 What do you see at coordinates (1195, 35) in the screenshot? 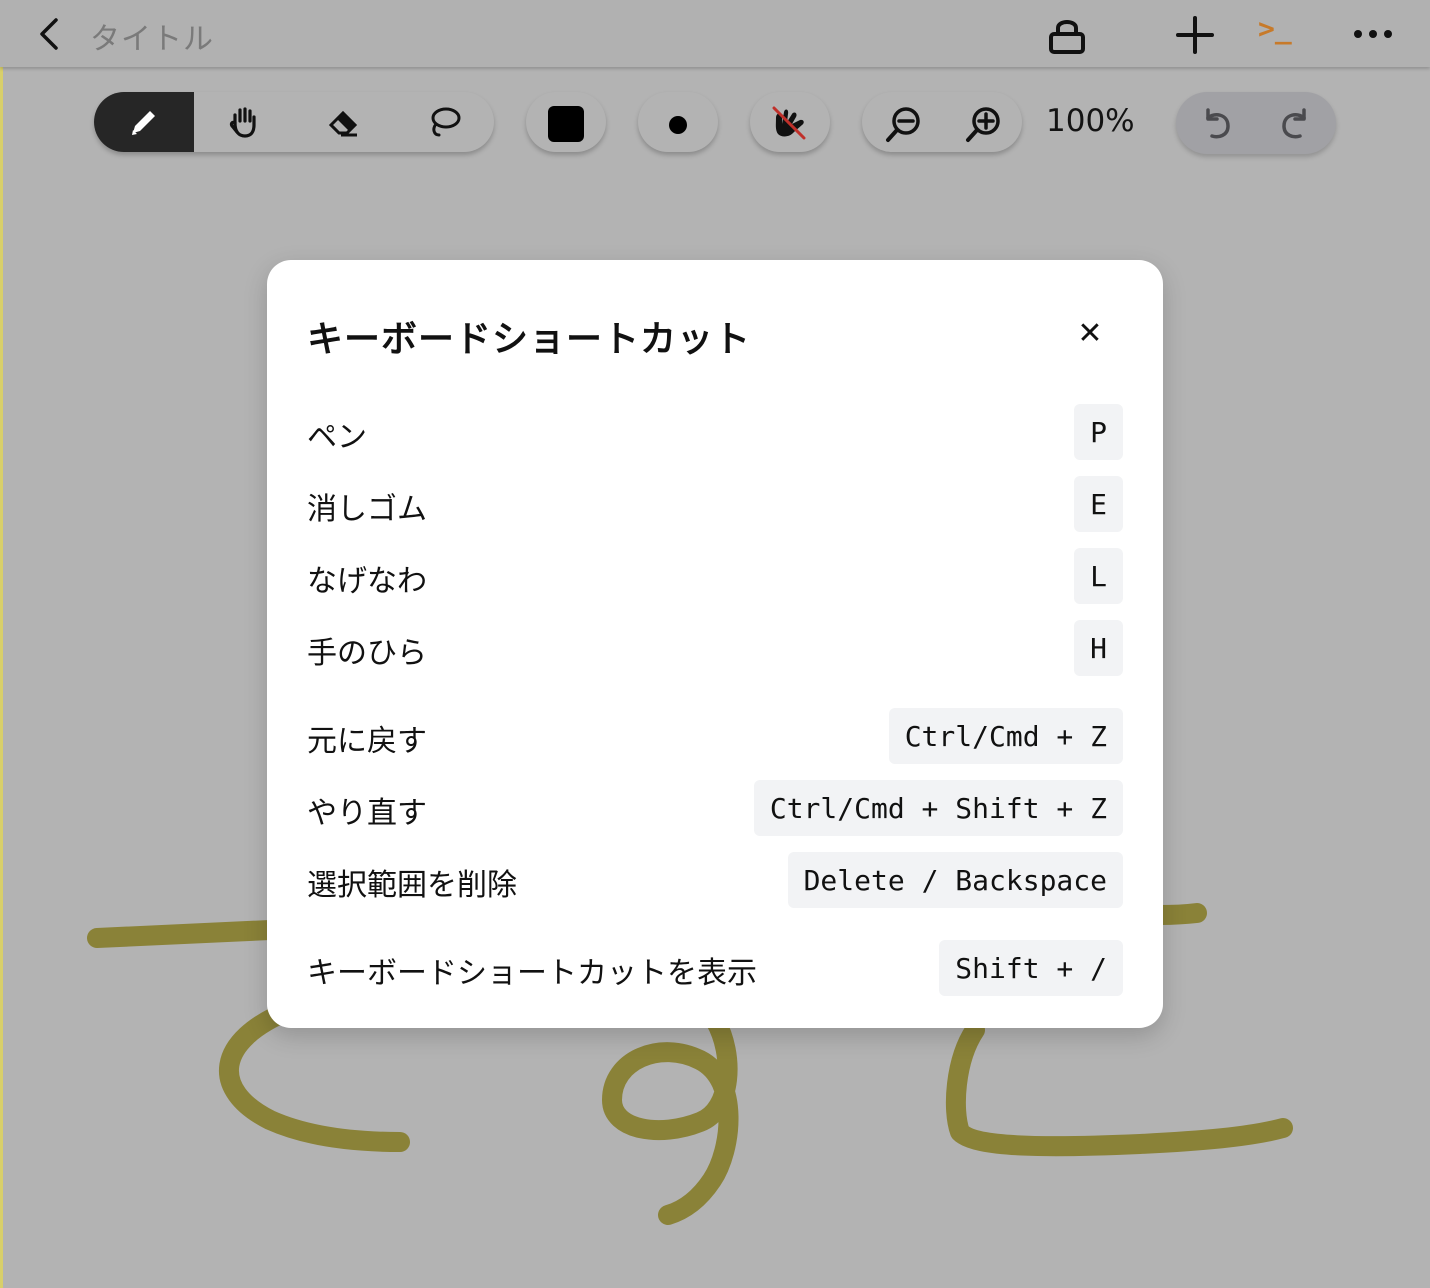
I see `add-icon` at bounding box center [1195, 35].